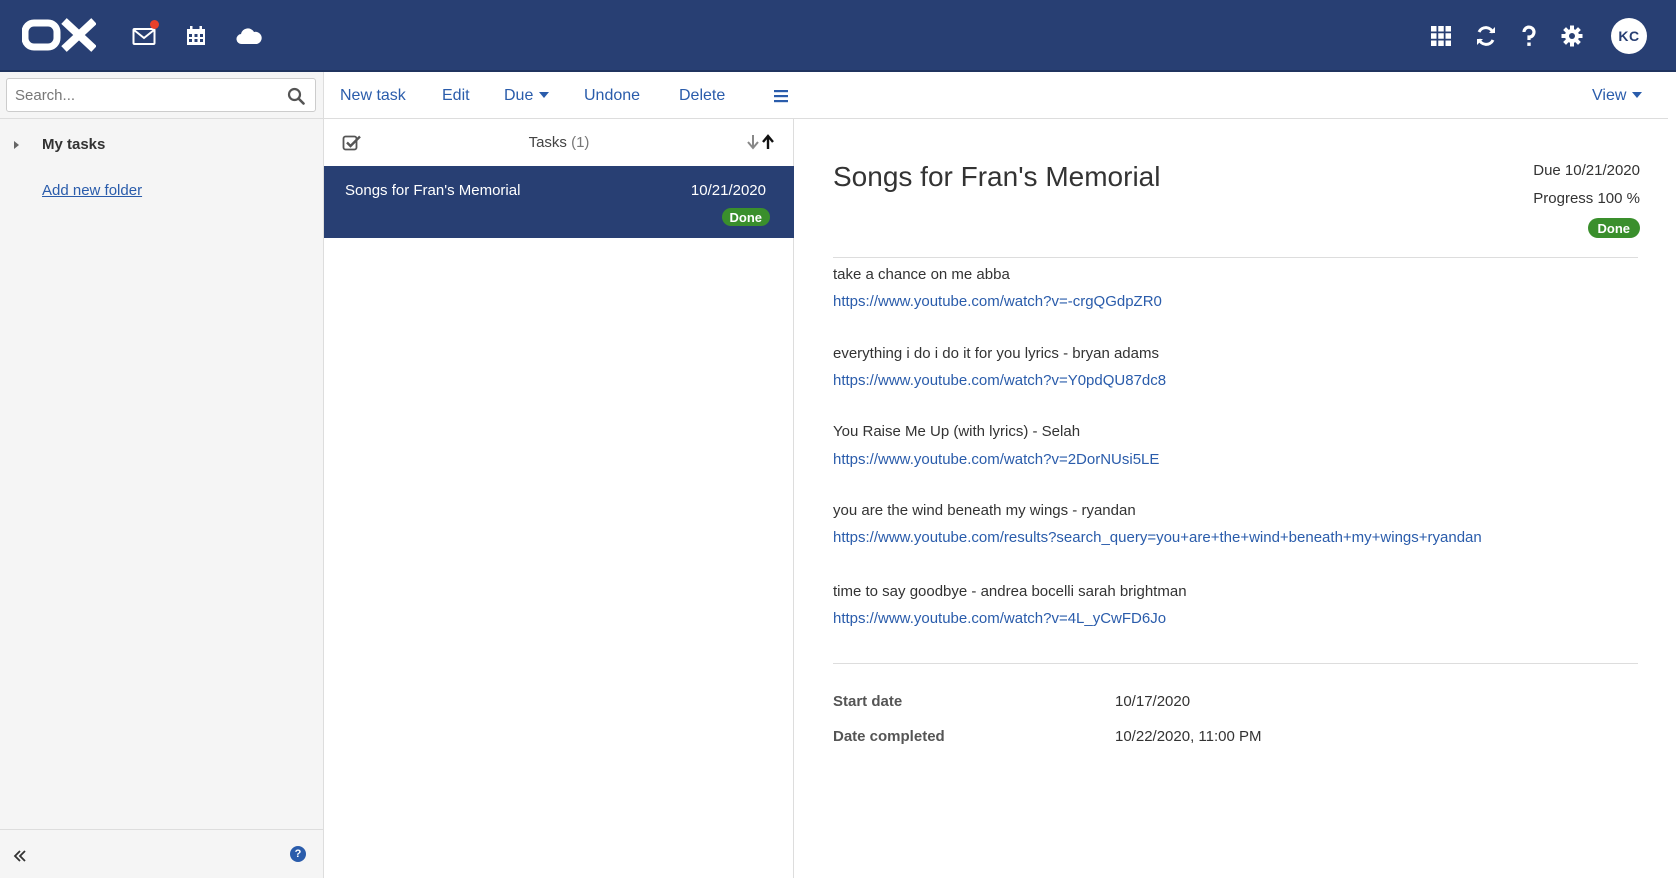  Describe the element at coordinates (519, 95) in the screenshot. I see `due-label: Due` at that location.